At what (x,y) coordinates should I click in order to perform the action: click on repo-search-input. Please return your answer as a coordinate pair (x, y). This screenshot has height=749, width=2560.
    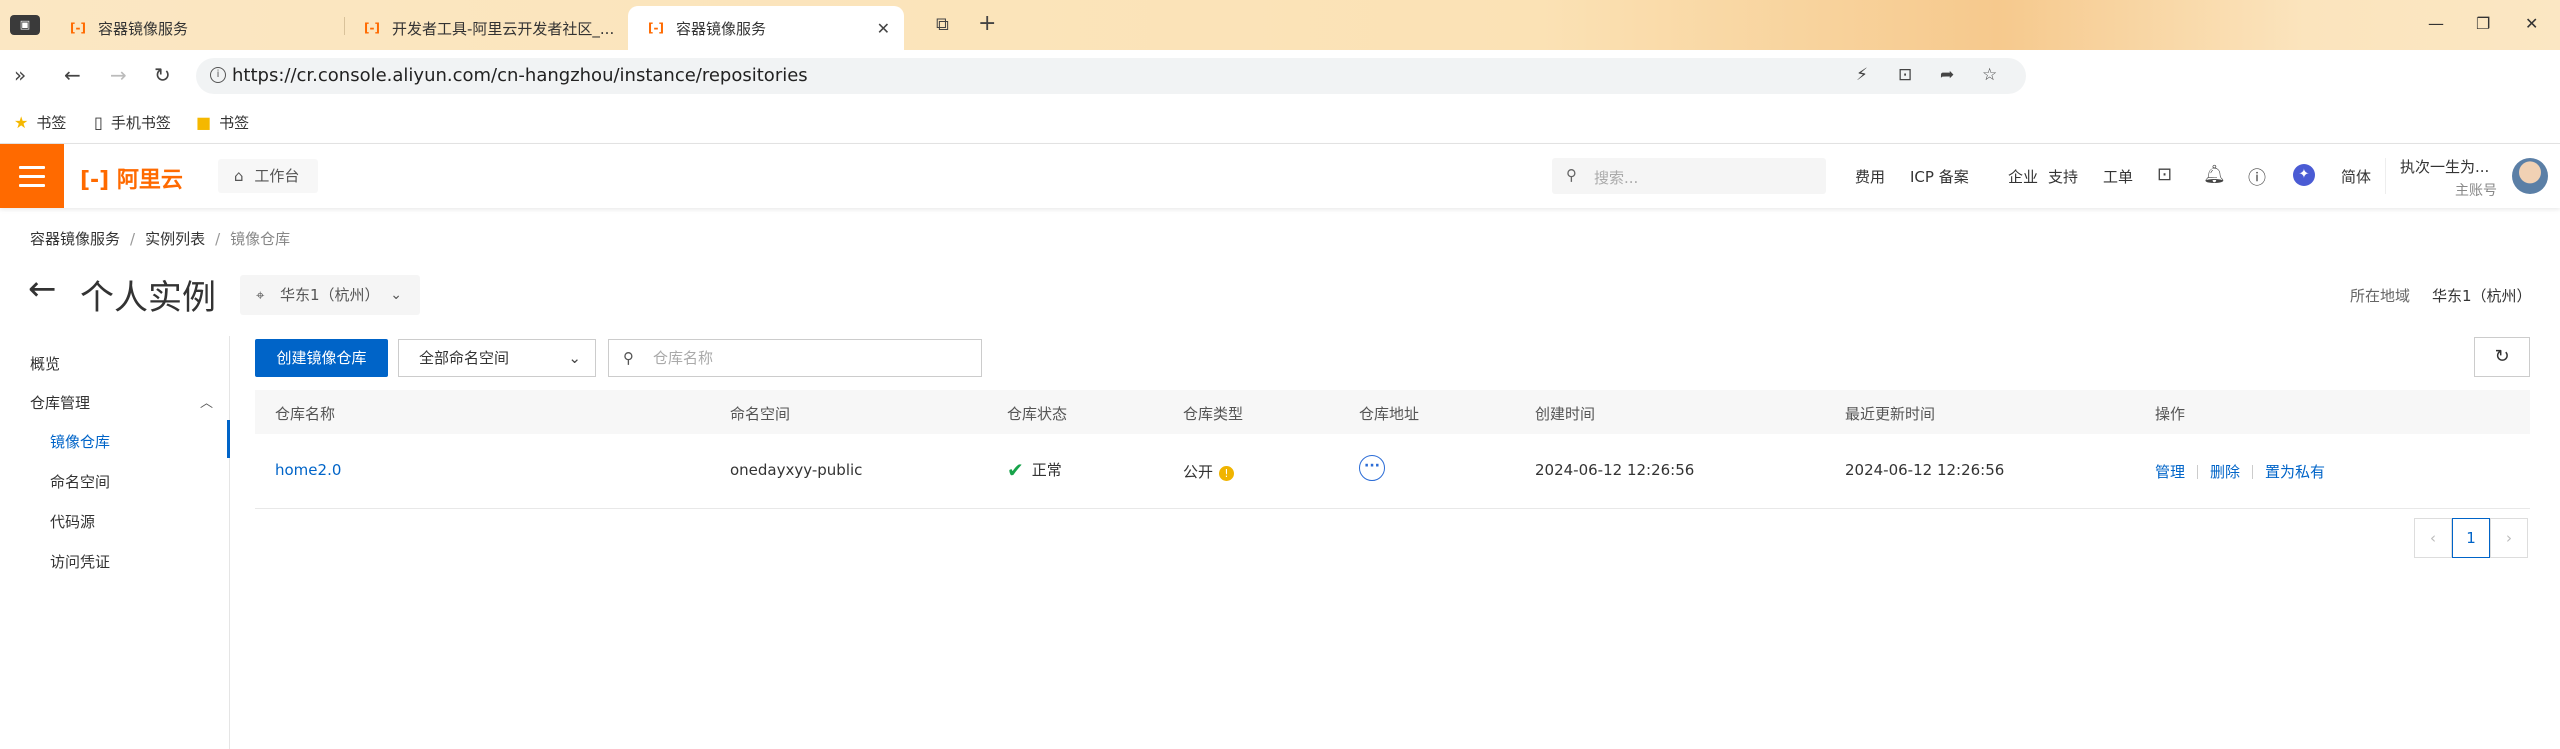
    Looking at the image, I should click on (803, 358).